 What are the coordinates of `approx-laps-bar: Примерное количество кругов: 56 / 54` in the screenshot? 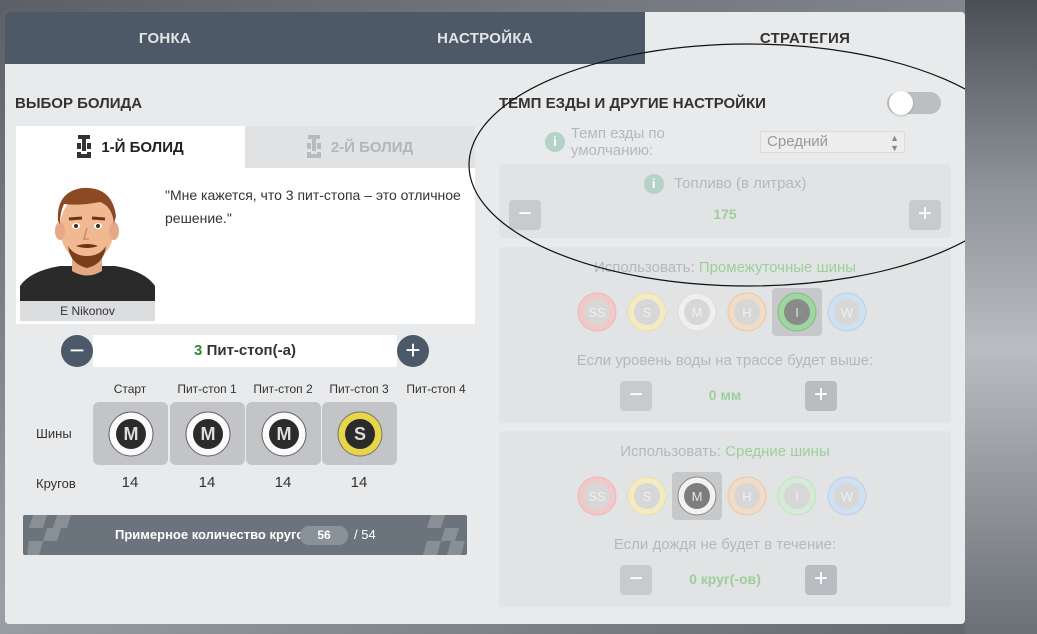 It's located at (245, 535).